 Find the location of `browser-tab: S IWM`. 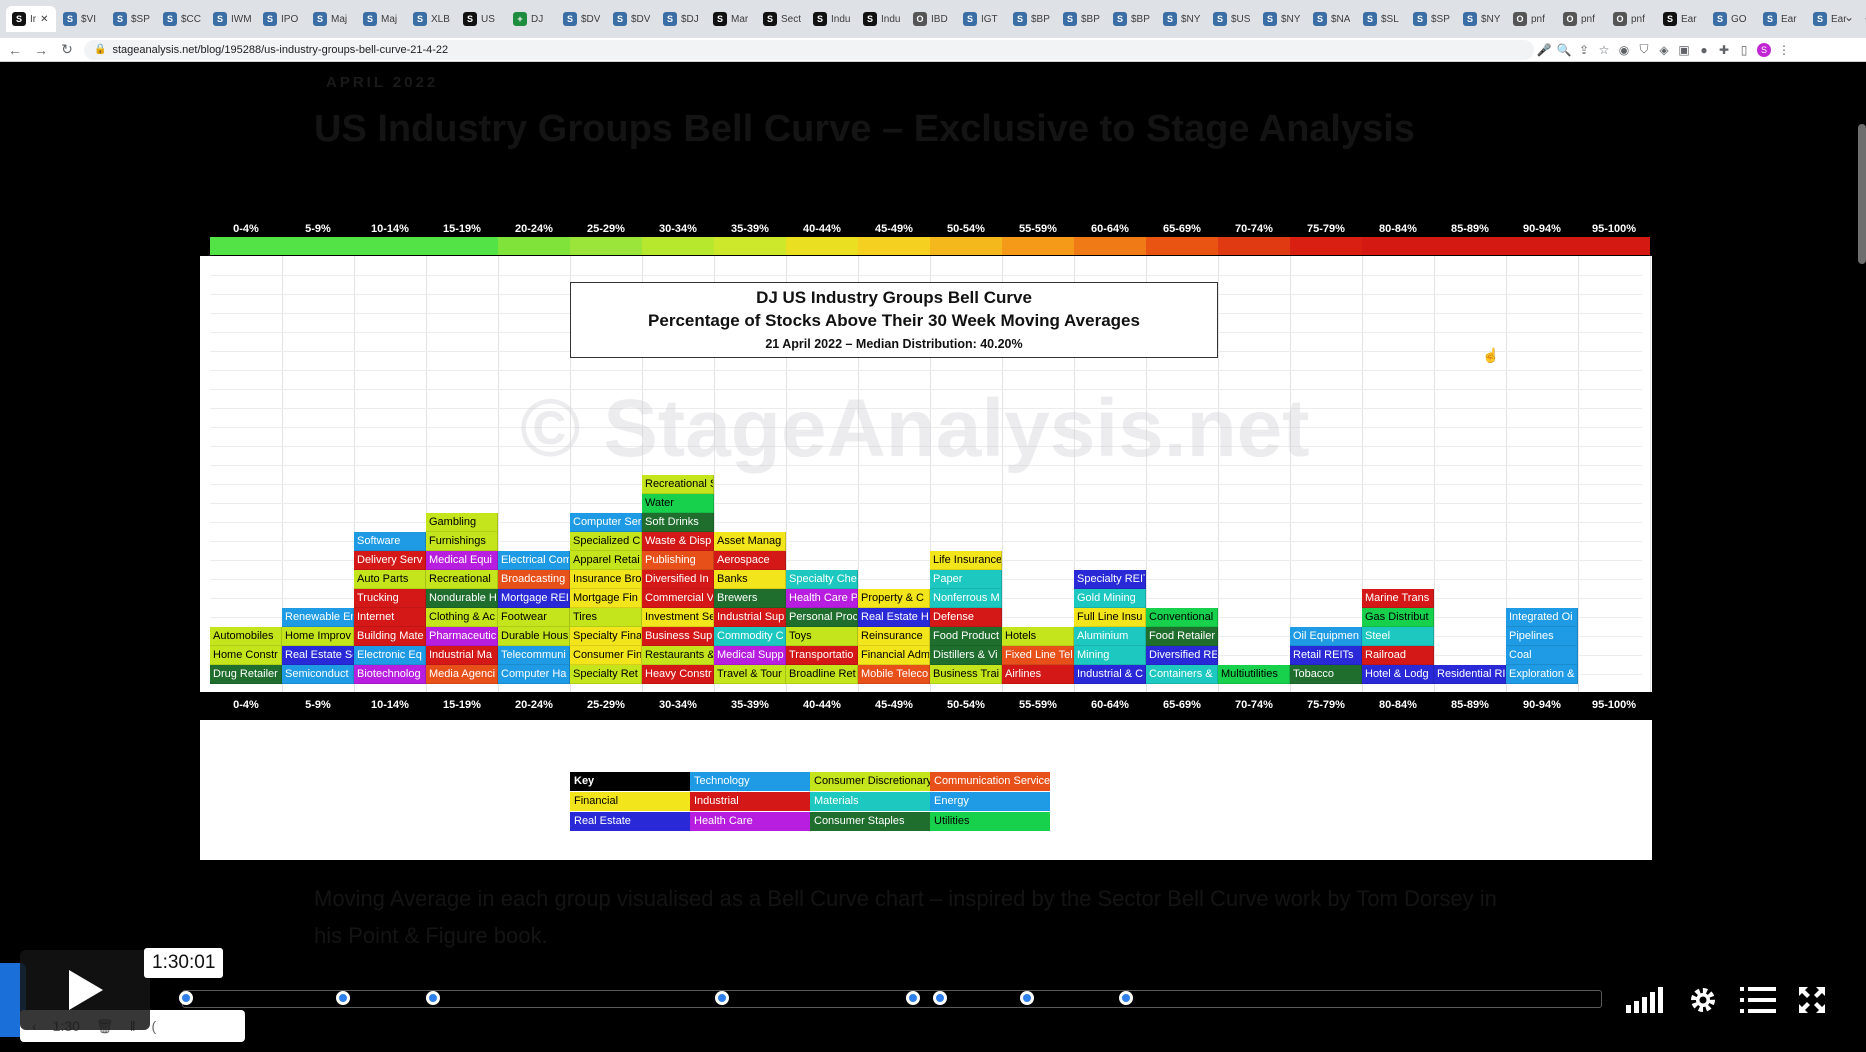

browser-tab: S IWM is located at coordinates (231, 19).